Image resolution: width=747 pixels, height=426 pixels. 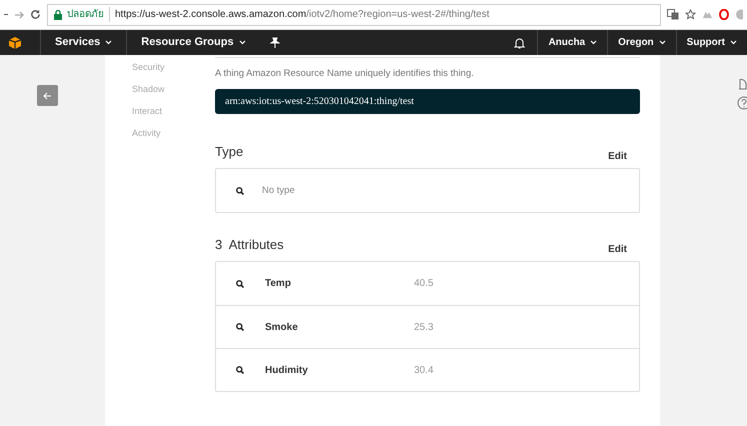 What do you see at coordinates (287, 371) in the screenshot?
I see `attribute-name: Hudimity` at bounding box center [287, 371].